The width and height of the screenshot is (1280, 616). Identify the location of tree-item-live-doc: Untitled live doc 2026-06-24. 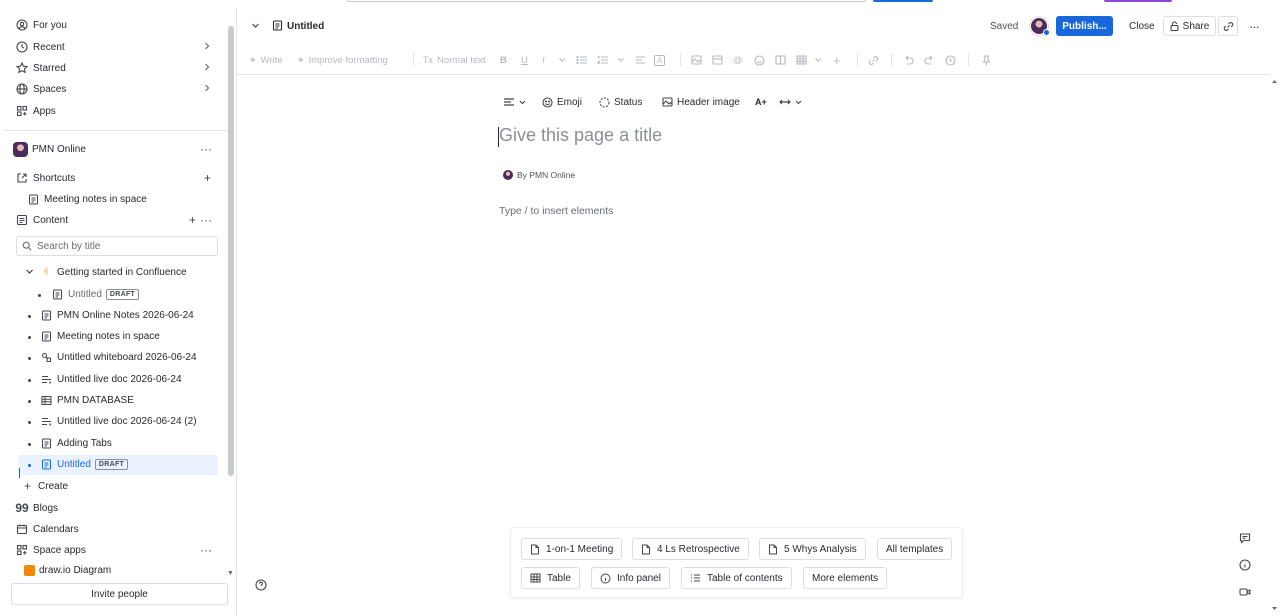
(118, 380).